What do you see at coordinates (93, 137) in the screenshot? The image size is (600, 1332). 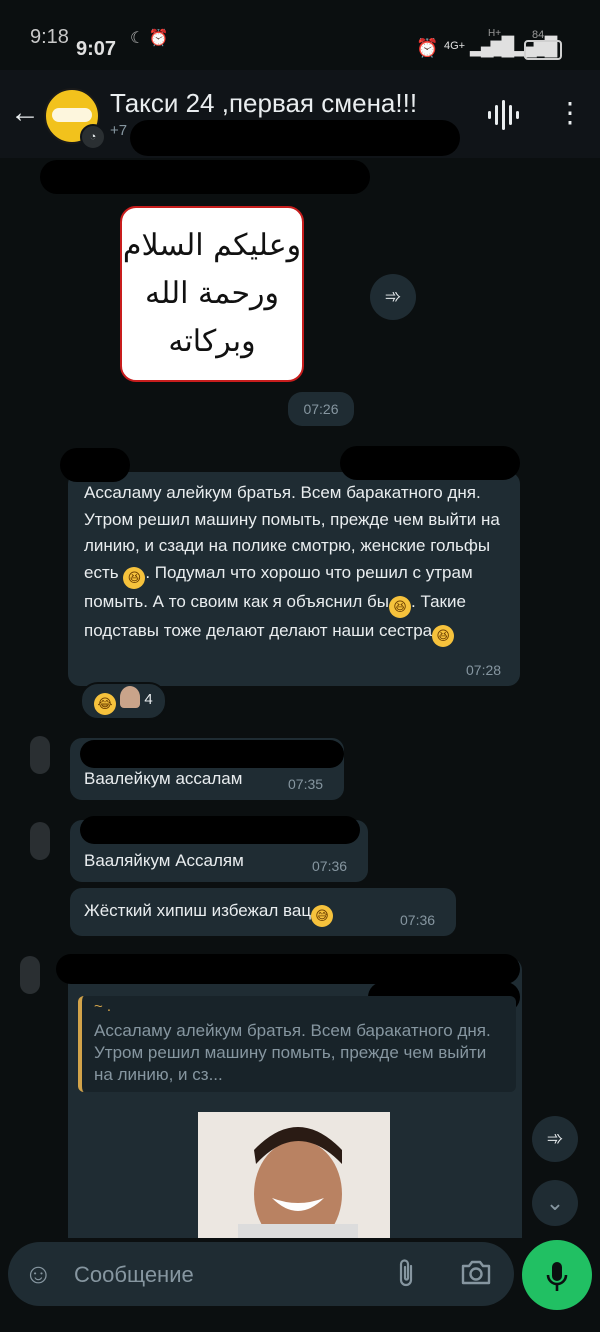 I see `community-badge-icon: ◔` at bounding box center [93, 137].